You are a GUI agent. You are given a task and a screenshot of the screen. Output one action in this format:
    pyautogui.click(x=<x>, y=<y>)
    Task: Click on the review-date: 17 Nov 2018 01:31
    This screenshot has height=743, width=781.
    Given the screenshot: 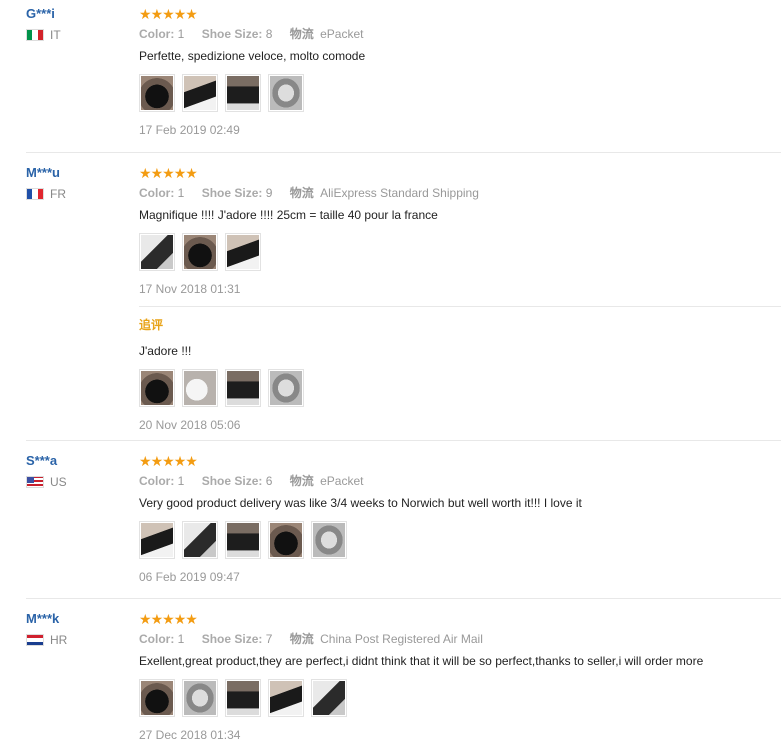 What is the action you would take?
    pyautogui.click(x=190, y=289)
    